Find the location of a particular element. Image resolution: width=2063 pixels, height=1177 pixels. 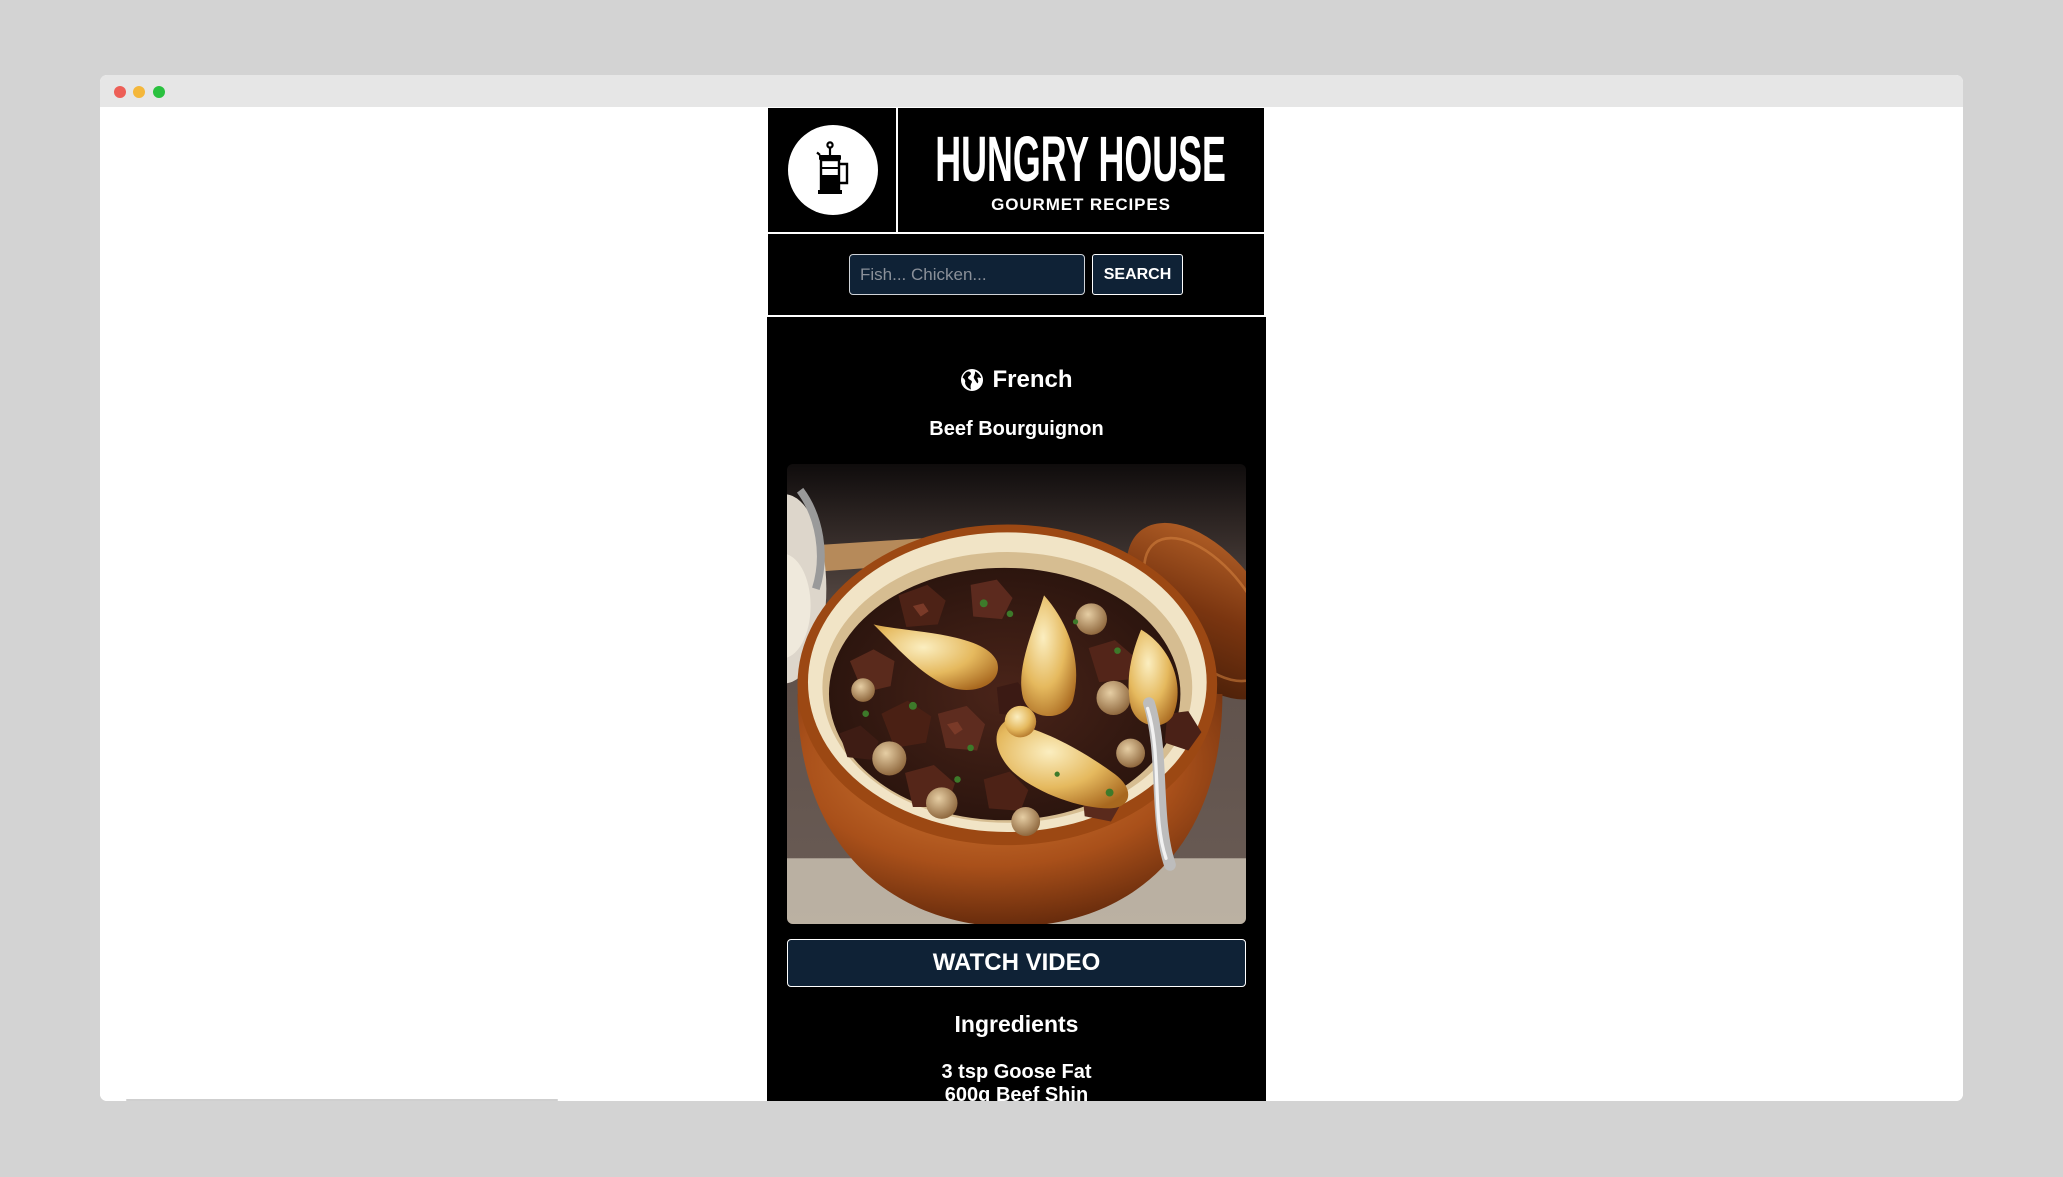

ingredients-list: 3 tsp Goose Fat 600g Beef Shin is located at coordinates (1016, 1081).